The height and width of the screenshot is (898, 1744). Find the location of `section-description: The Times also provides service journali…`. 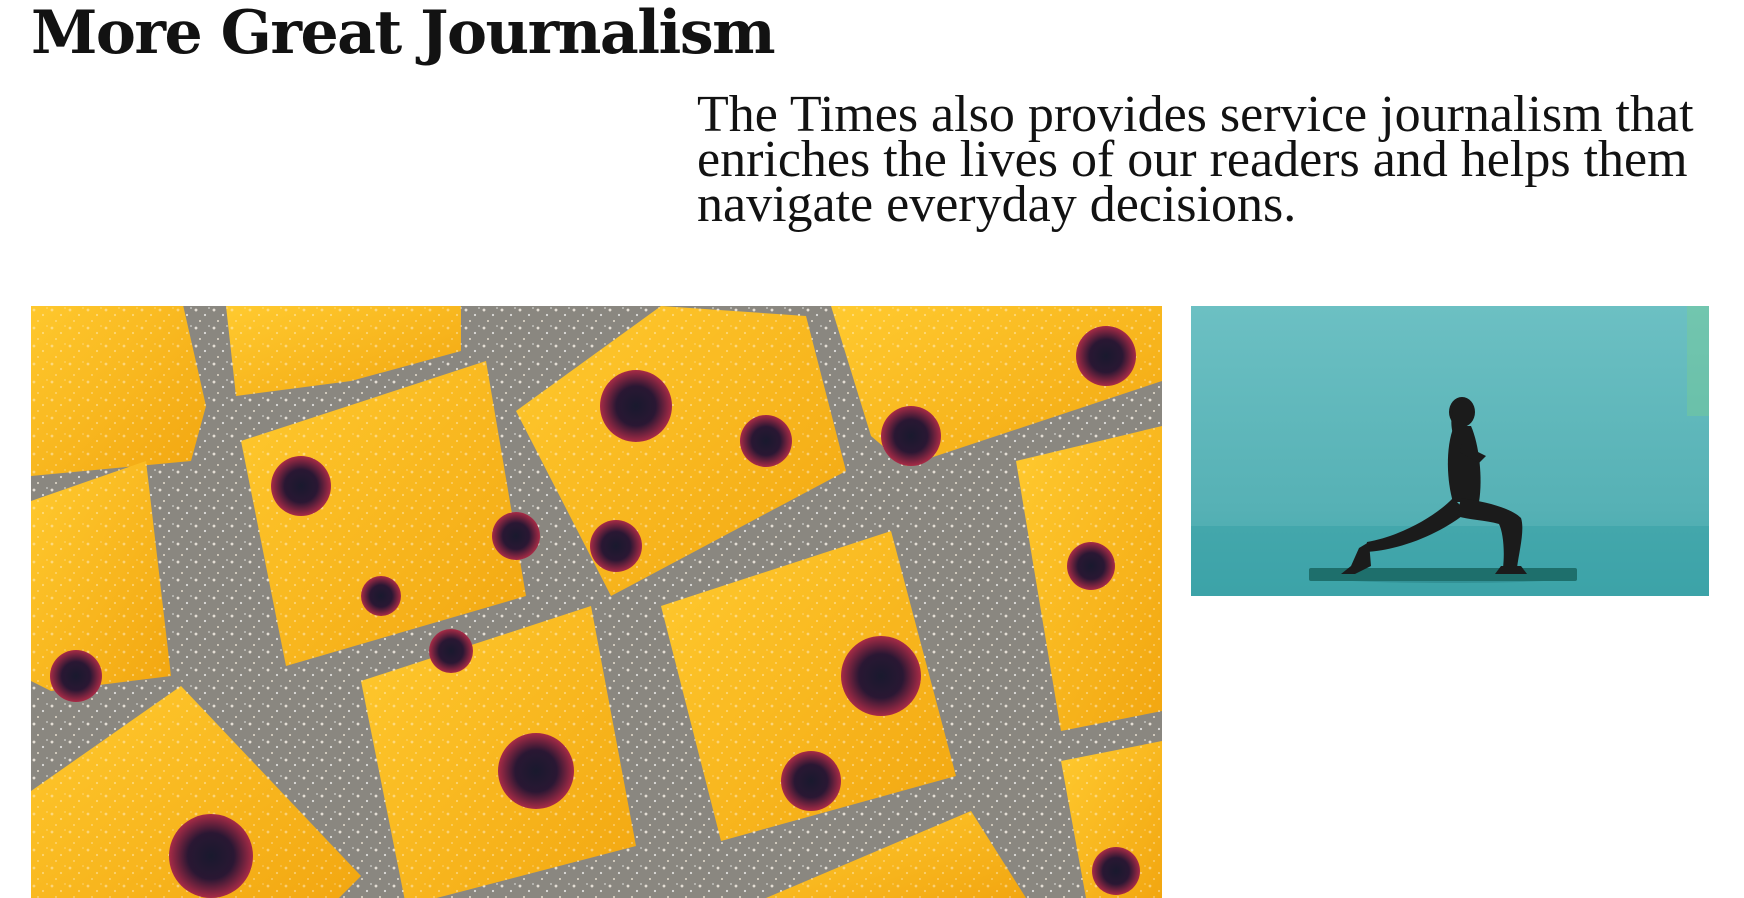

section-description: The Times also provides service journali… is located at coordinates (1195, 159).